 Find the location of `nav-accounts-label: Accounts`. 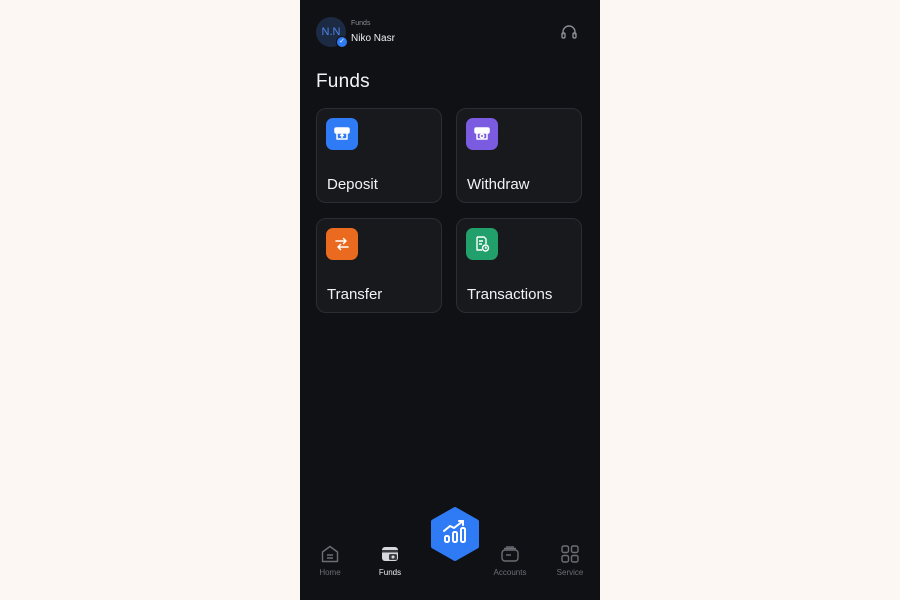

nav-accounts-label: Accounts is located at coordinates (510, 572).